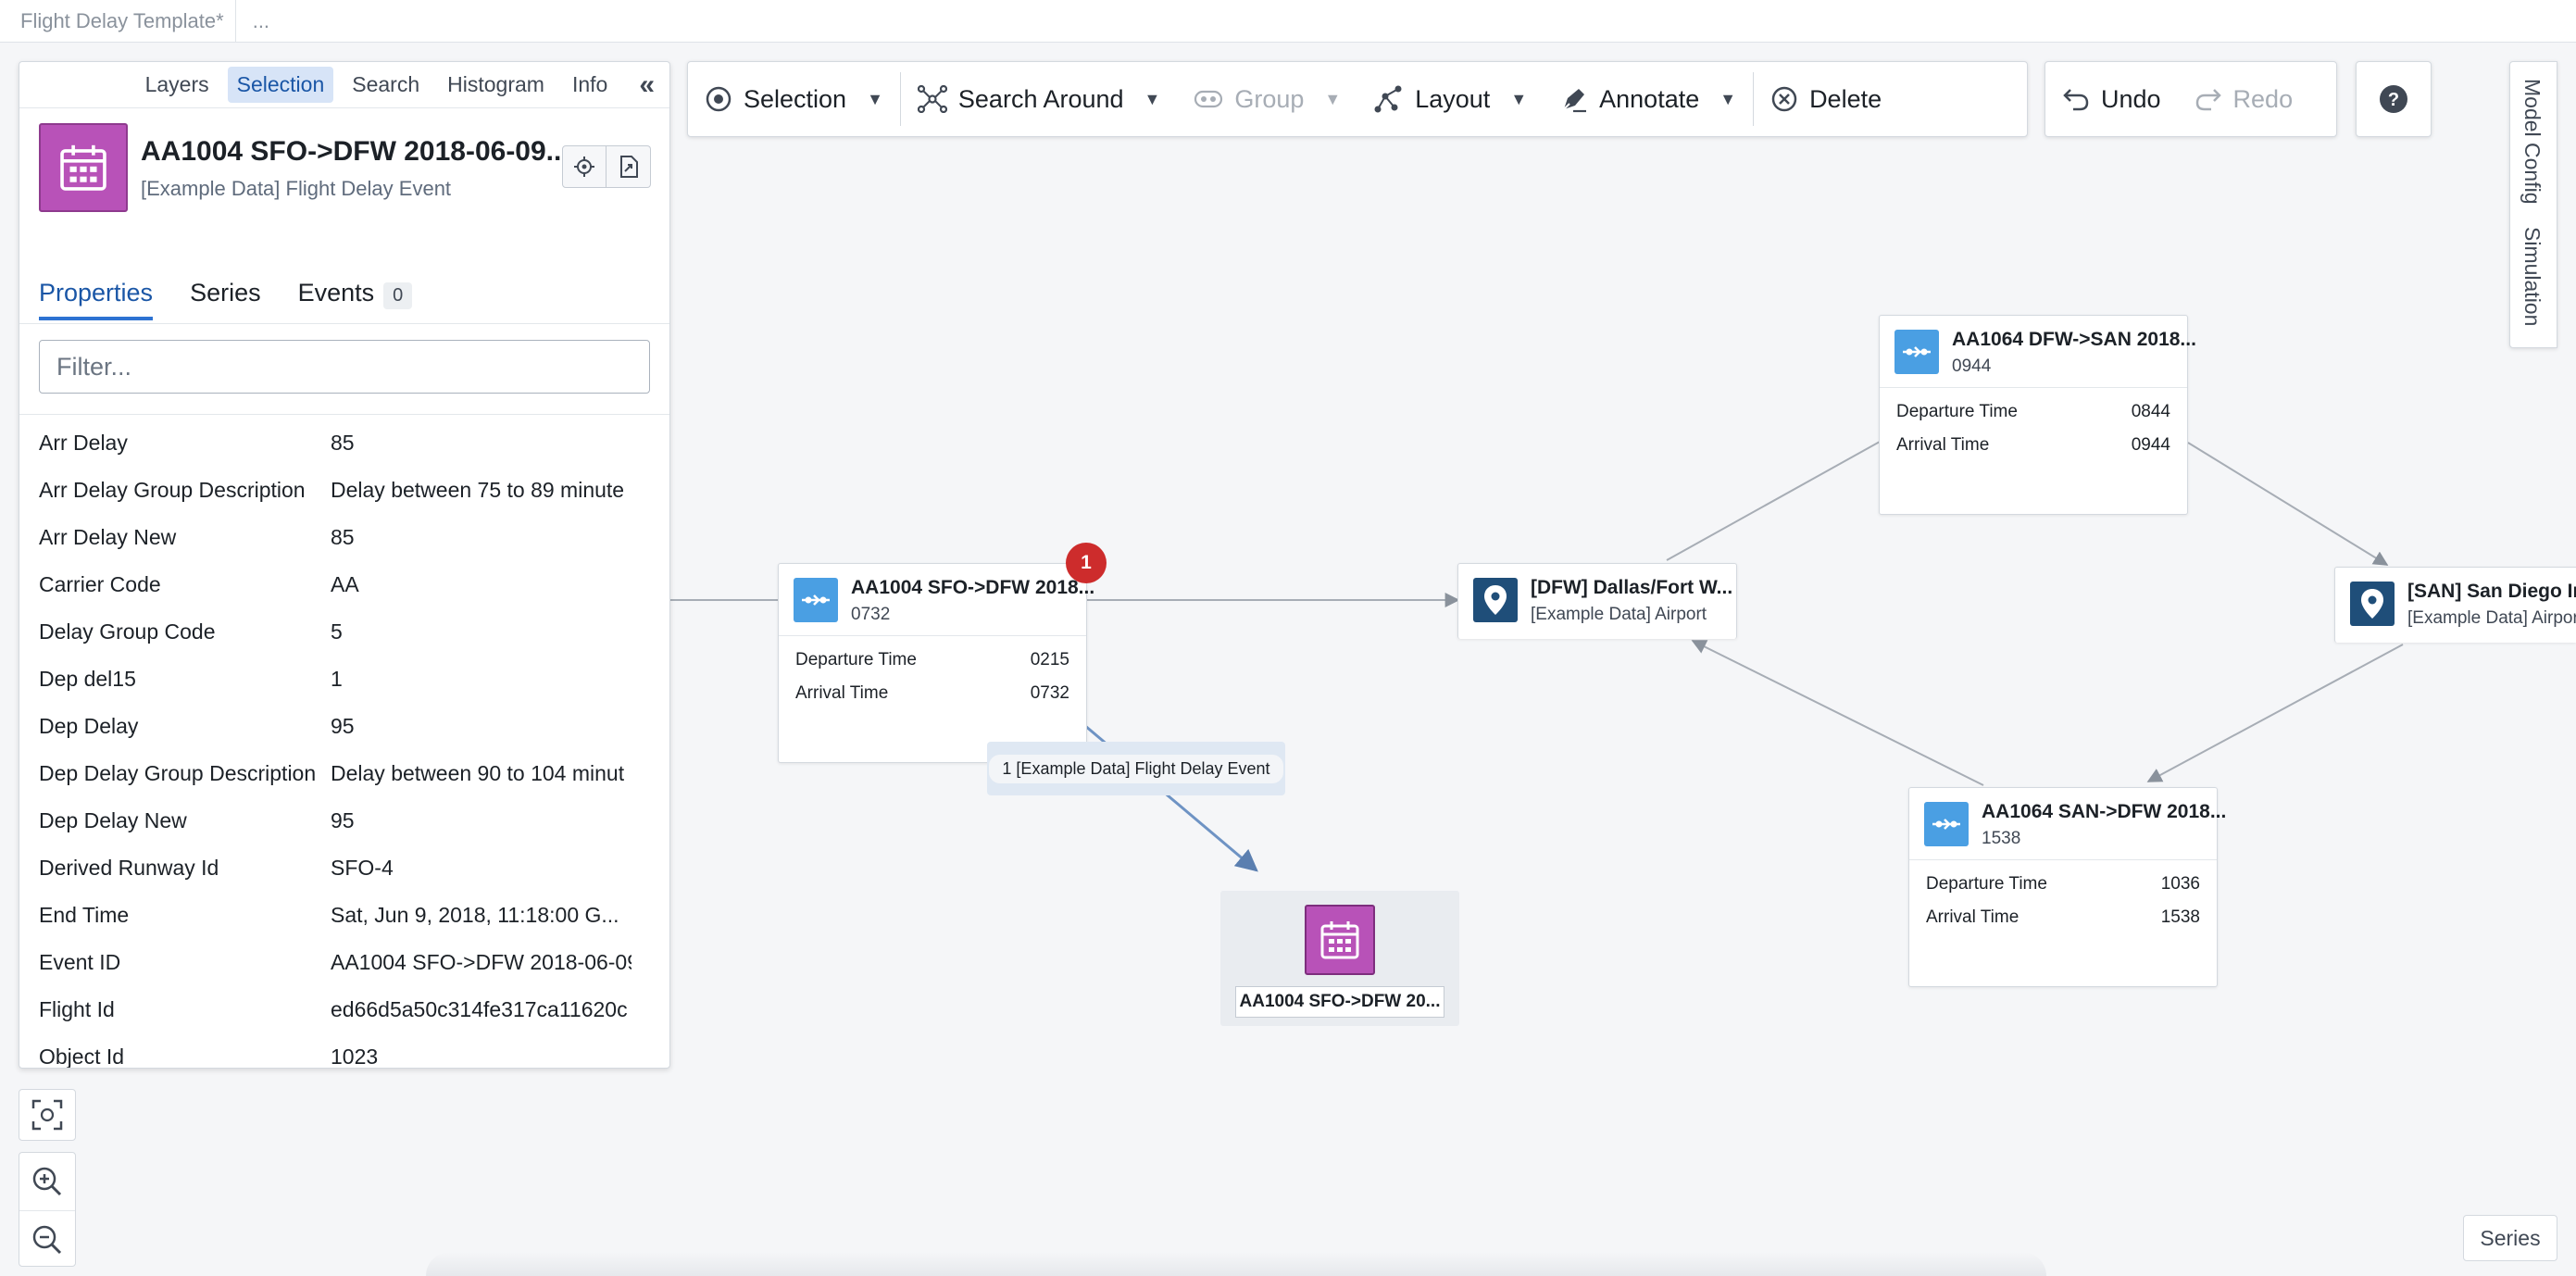 Image resolution: width=2576 pixels, height=1276 pixels. I want to click on property-key: Dep Delay, so click(89, 726).